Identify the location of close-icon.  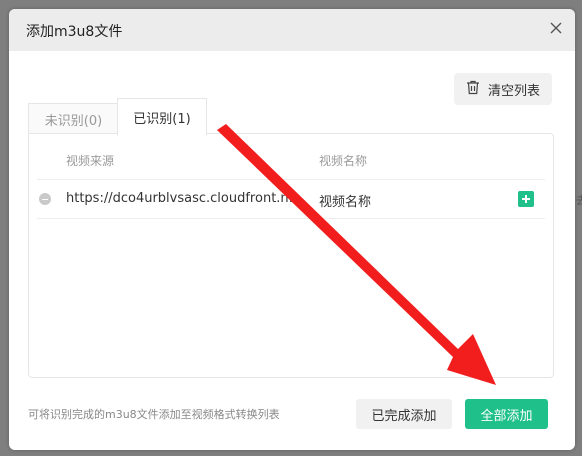
(556, 28).